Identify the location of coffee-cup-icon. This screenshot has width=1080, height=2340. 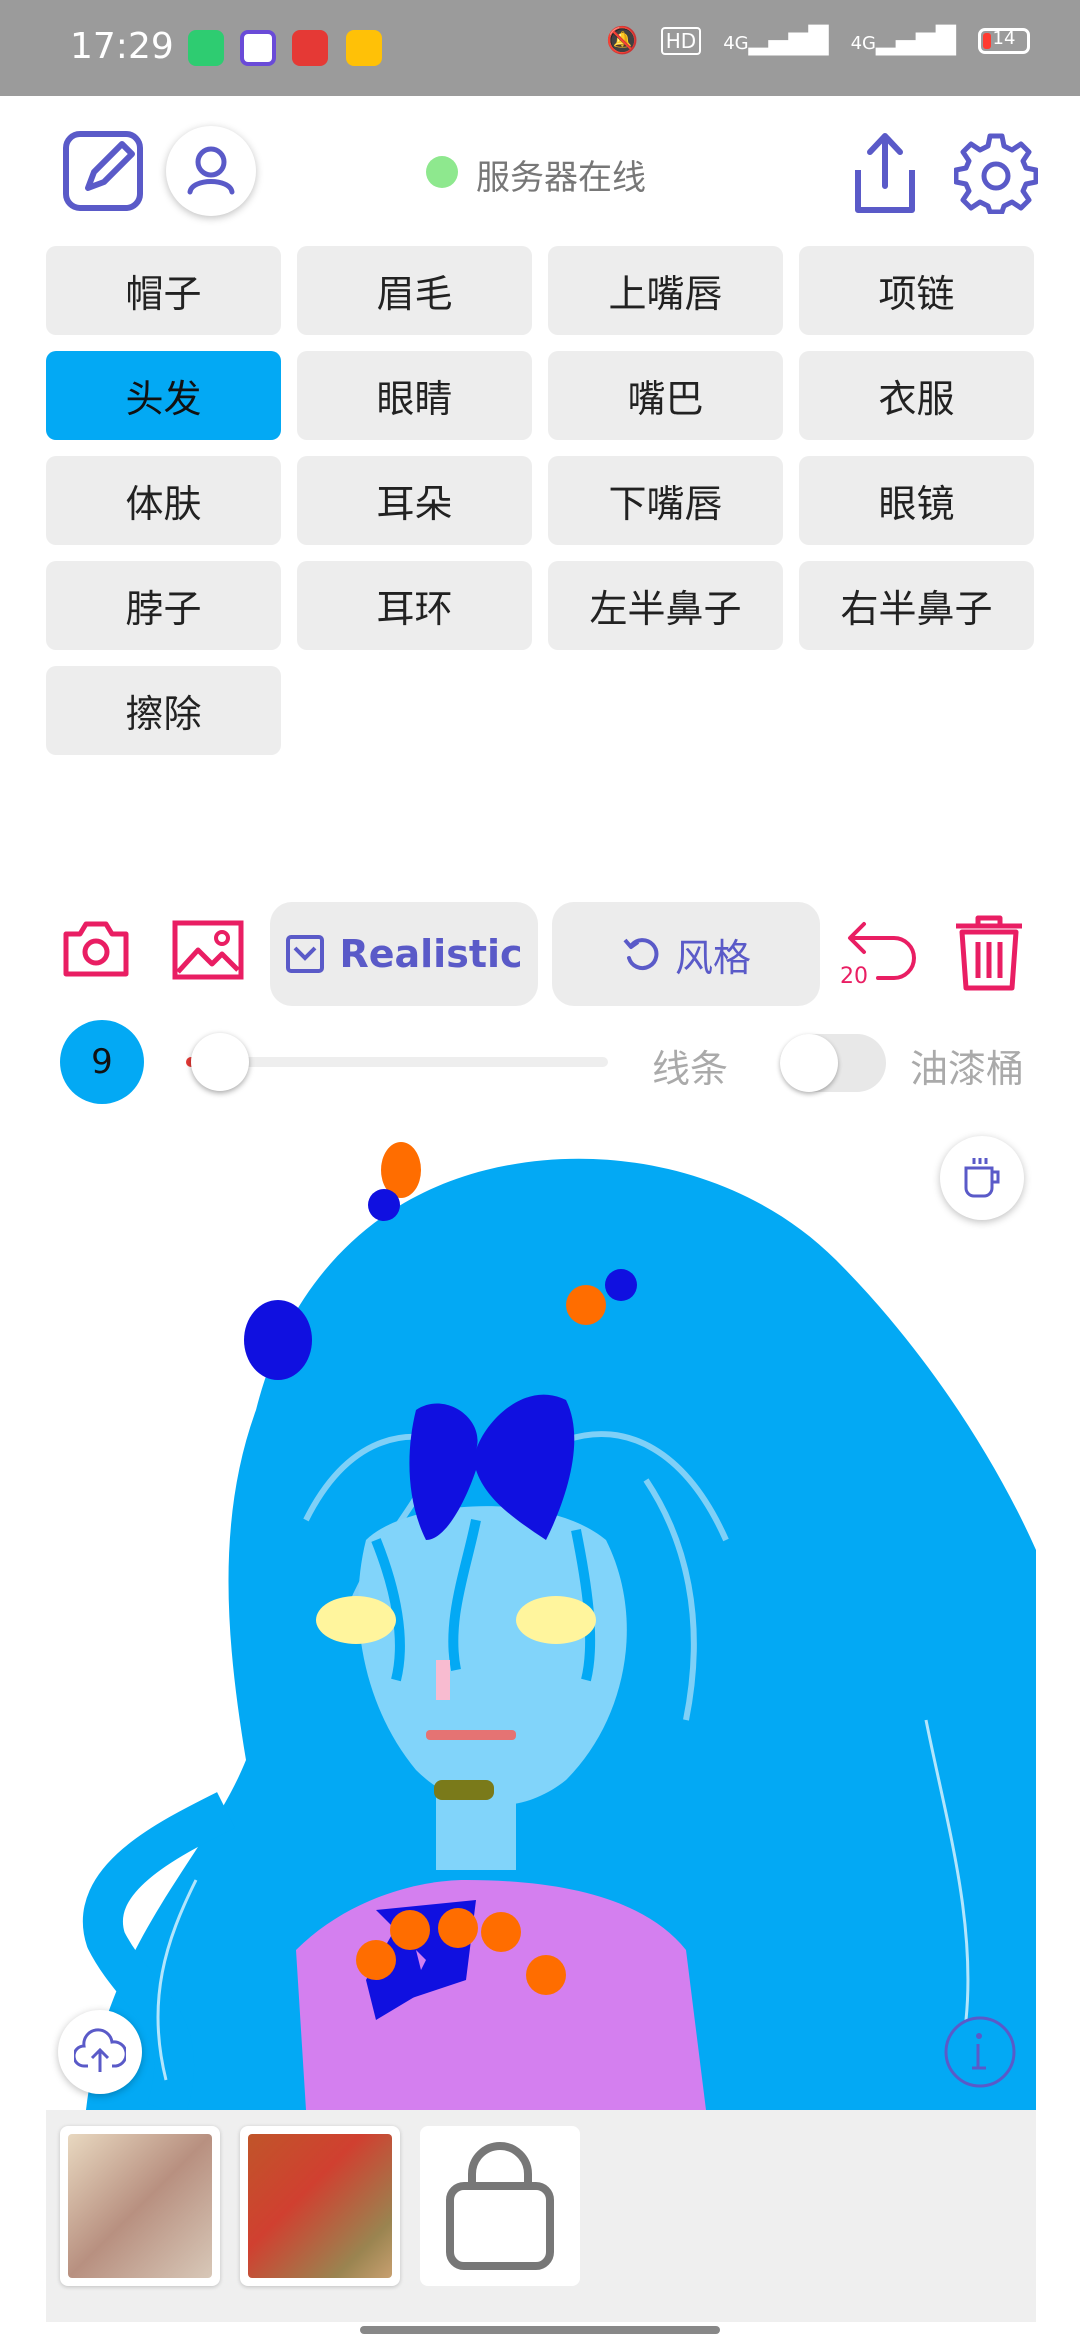
(982, 1178).